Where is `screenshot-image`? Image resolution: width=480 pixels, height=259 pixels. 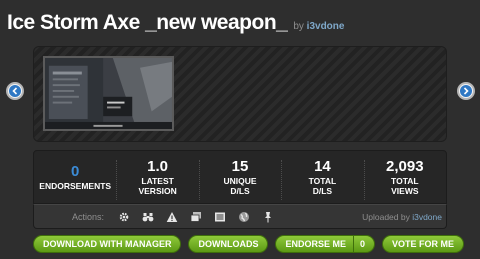 screenshot-image is located at coordinates (108, 93).